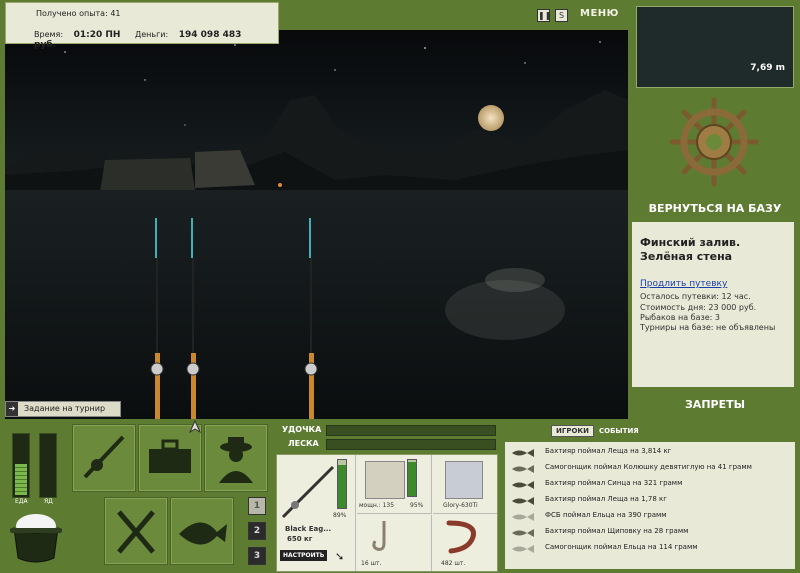  I want to click on fisherman-icon, so click(236, 460).